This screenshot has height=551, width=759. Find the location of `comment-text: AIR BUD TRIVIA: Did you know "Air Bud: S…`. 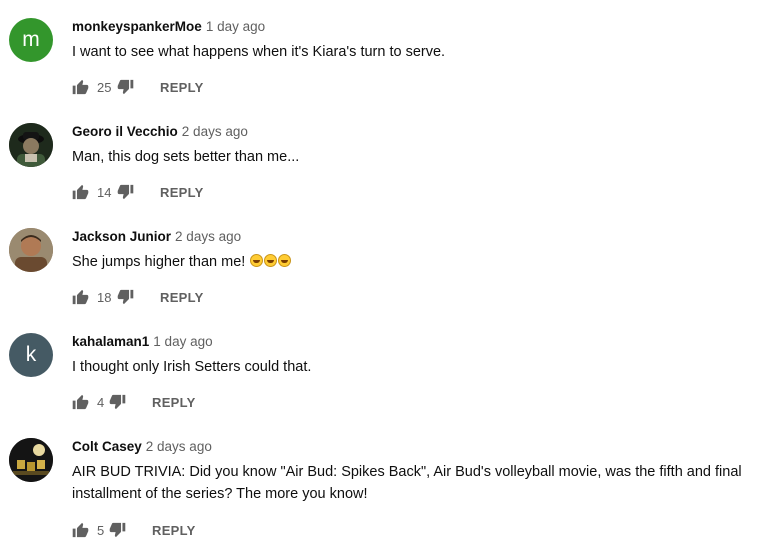

comment-text: AIR BUD TRIVIA: Did you know "Air Bud: S… is located at coordinates (407, 483).